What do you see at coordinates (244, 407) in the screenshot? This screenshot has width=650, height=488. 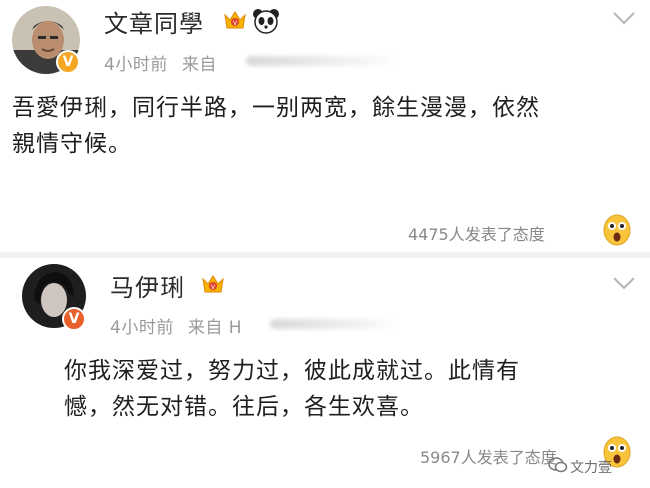 I see `post-text-line: 憾，然无对错。往后，各生欢喜。` at bounding box center [244, 407].